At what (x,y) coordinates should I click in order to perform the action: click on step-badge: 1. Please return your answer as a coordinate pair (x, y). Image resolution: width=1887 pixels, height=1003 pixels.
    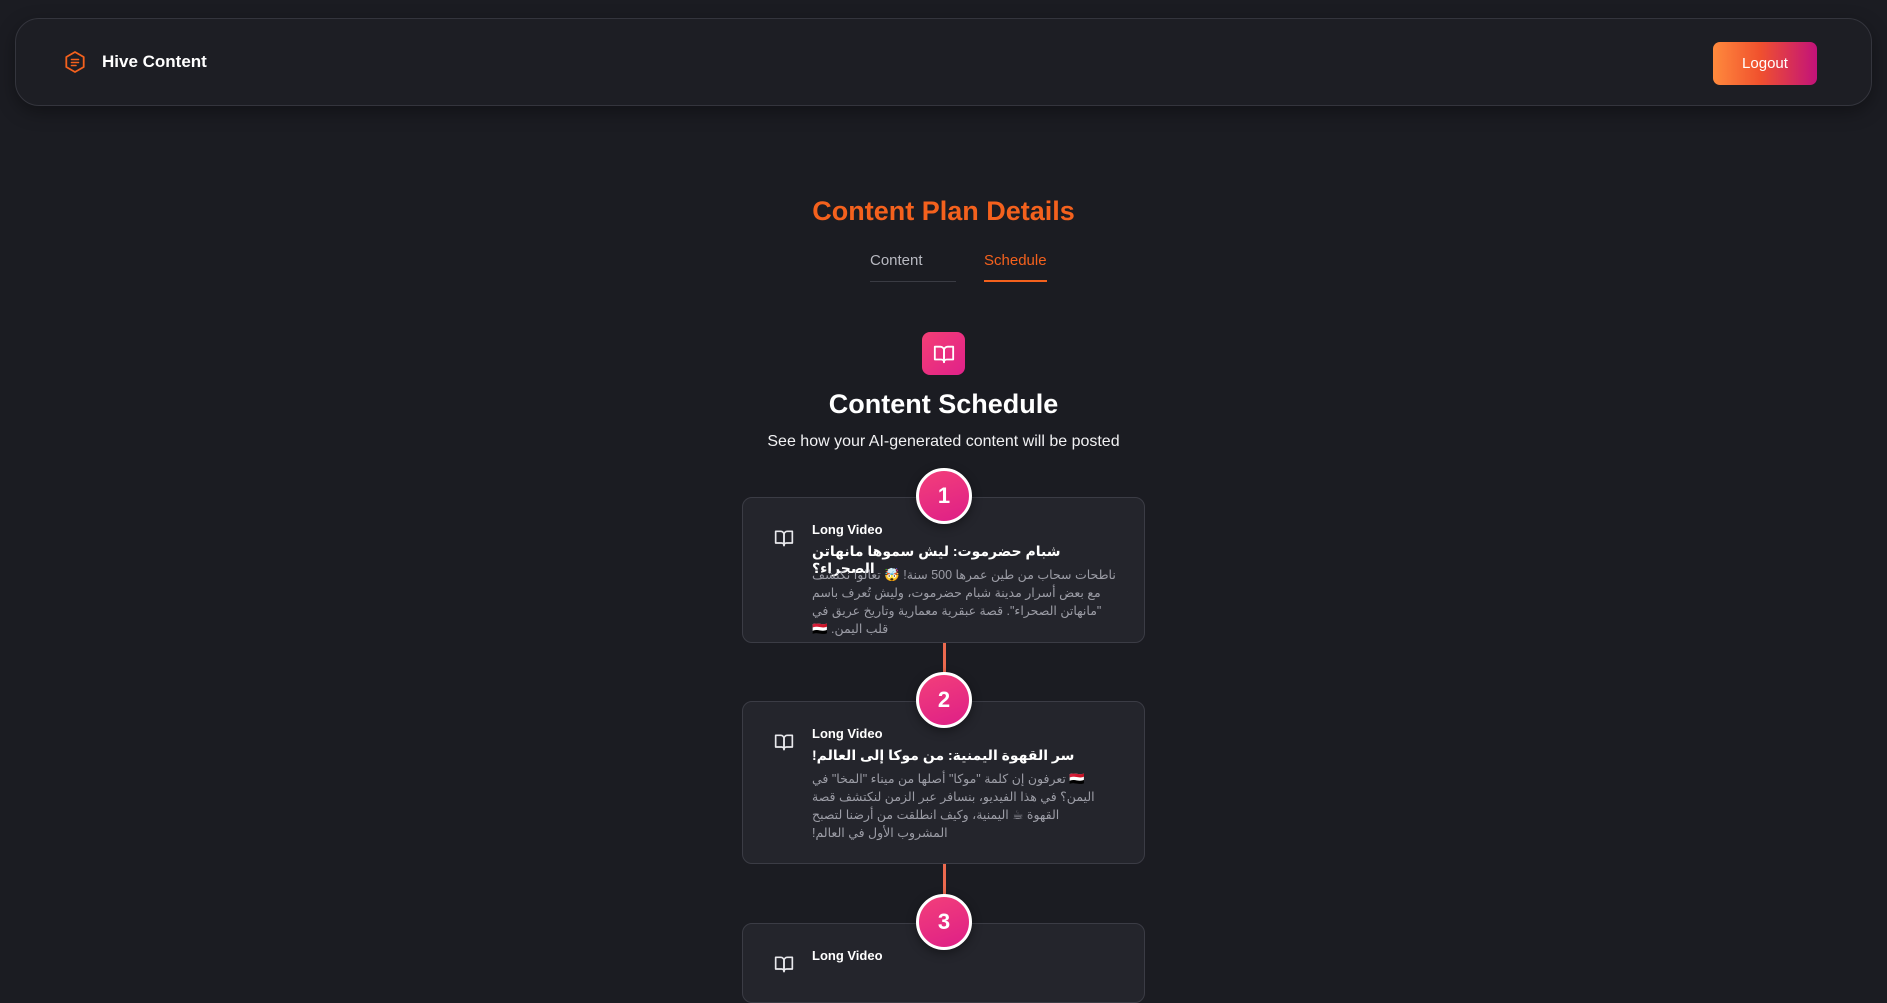
    Looking at the image, I should click on (944, 496).